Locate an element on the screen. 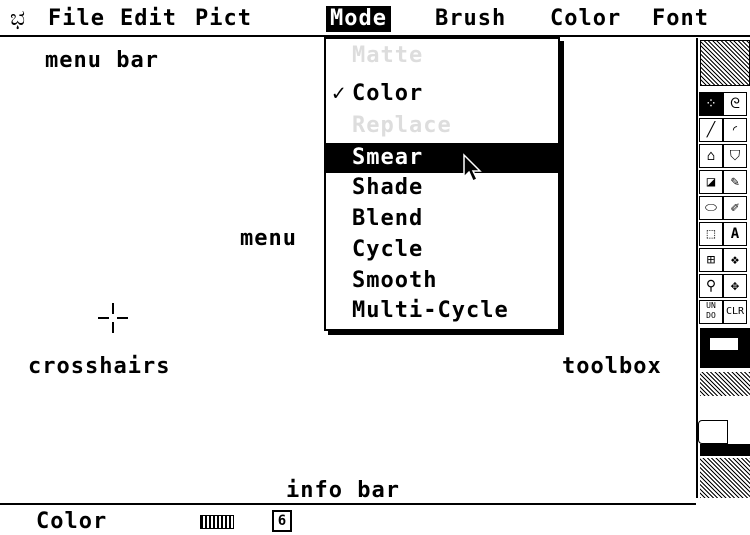  clear-button: CLR is located at coordinates (735, 312).